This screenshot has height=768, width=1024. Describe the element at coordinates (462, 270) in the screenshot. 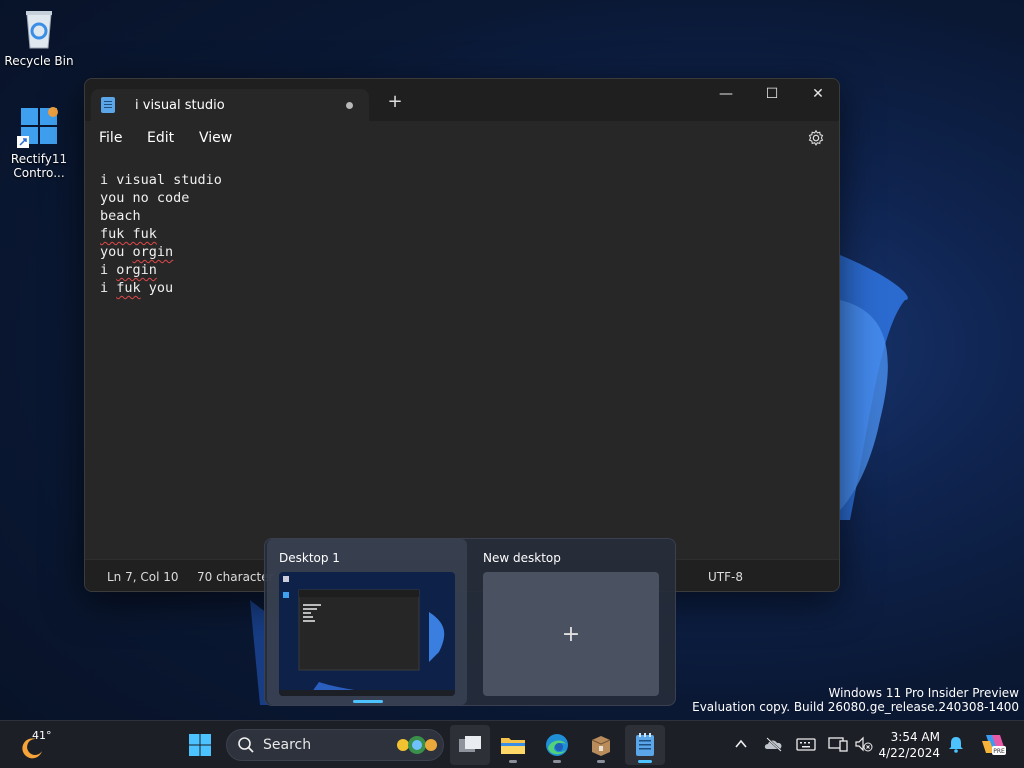

I see `editor-line: i orgin` at that location.